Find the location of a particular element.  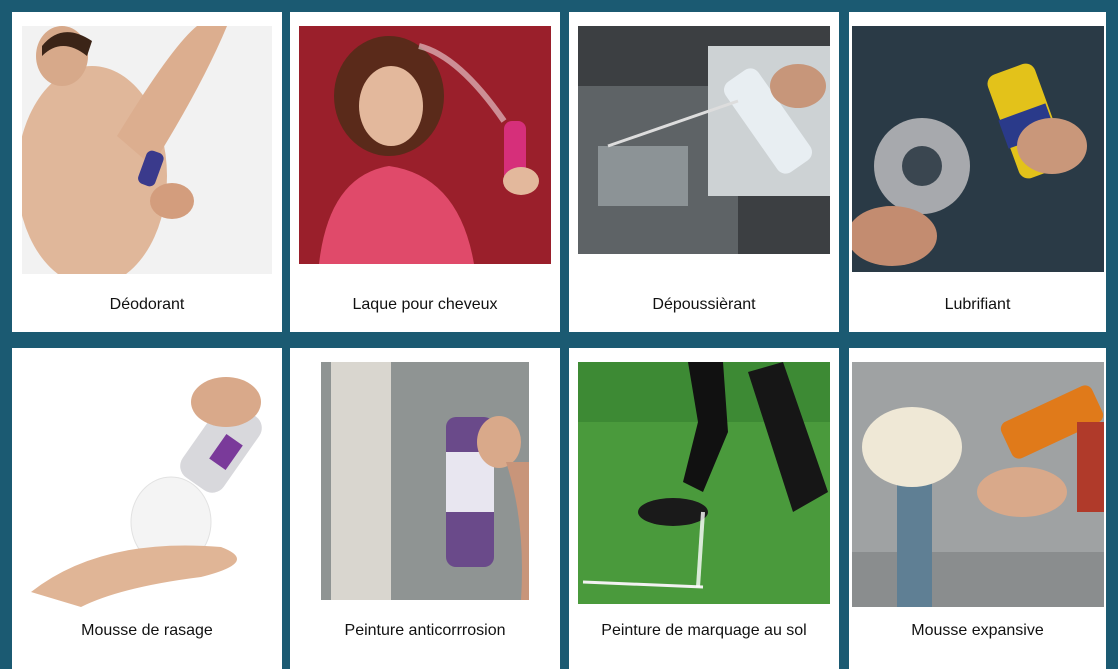

field-marking-paint-photo is located at coordinates (704, 486).